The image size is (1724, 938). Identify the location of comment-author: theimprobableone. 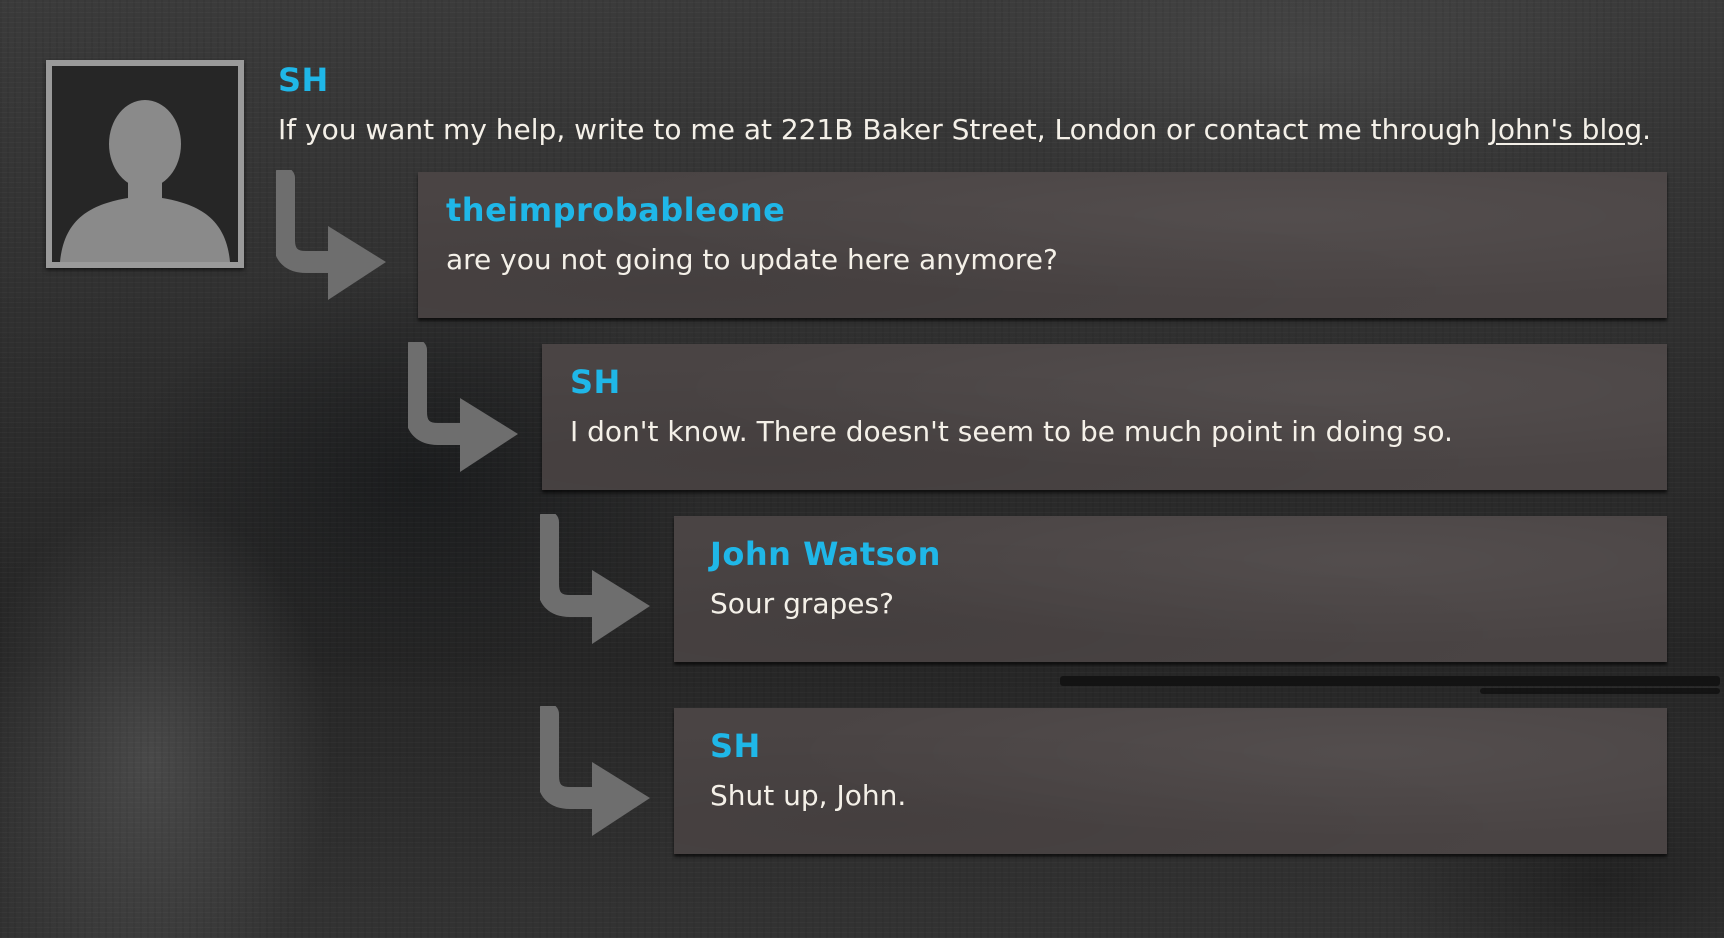
(1042, 210).